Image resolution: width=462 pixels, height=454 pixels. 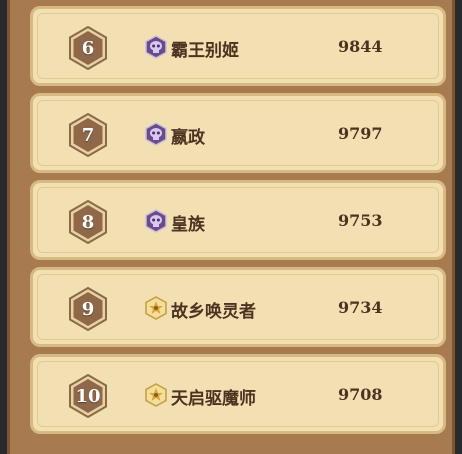 What do you see at coordinates (188, 225) in the screenshot?
I see `player-name: 皇族` at bounding box center [188, 225].